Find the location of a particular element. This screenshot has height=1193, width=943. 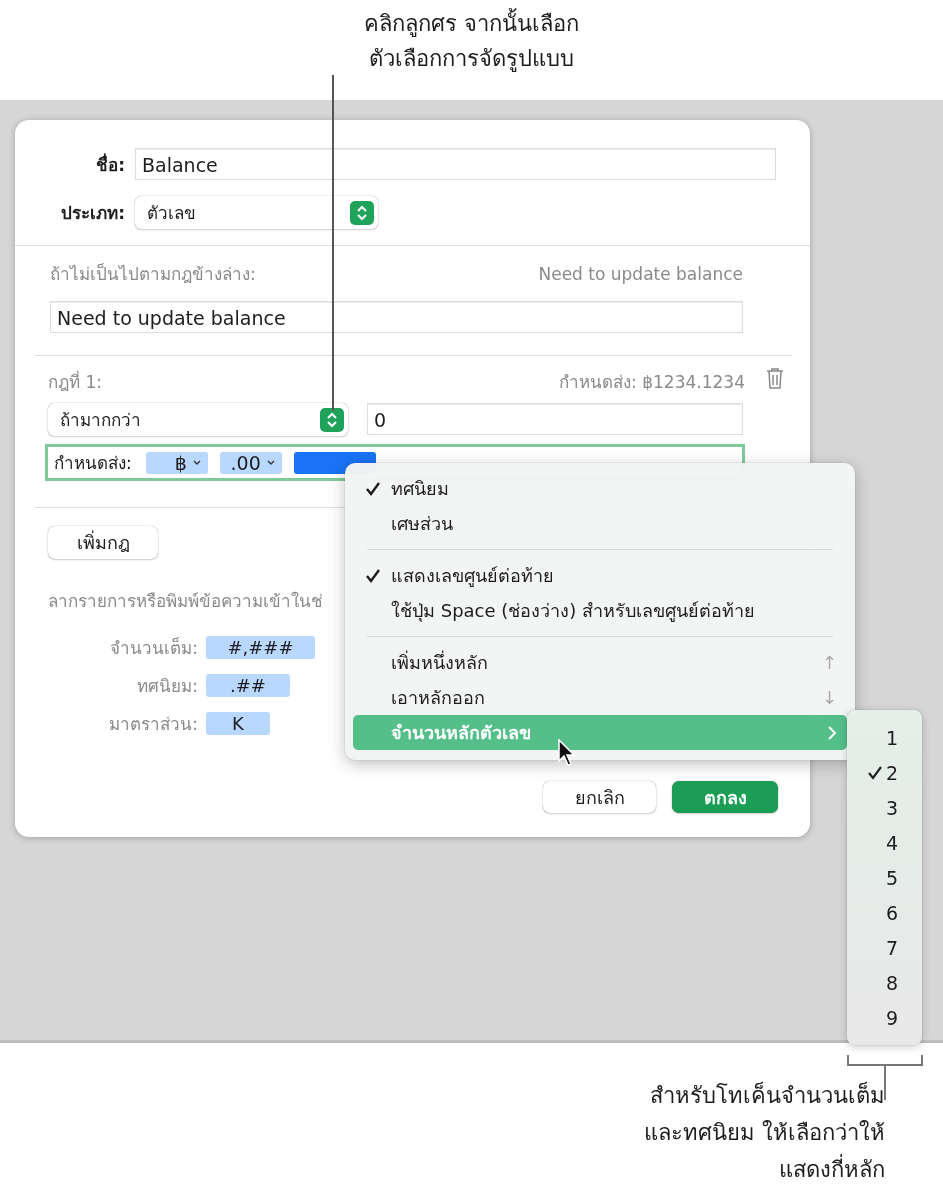

field-label: ชื่อ: is located at coordinates (110, 164).